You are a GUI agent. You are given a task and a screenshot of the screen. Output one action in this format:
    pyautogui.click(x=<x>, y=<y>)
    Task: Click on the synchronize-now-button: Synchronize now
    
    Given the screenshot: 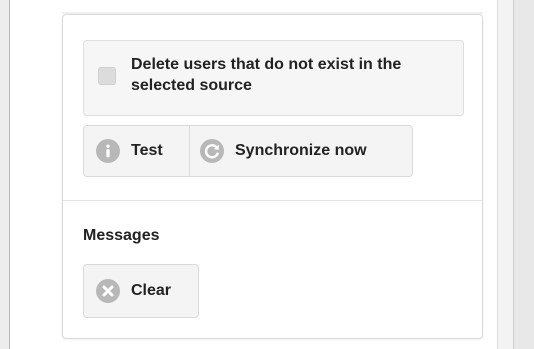 What is the action you would take?
    pyautogui.click(x=301, y=151)
    